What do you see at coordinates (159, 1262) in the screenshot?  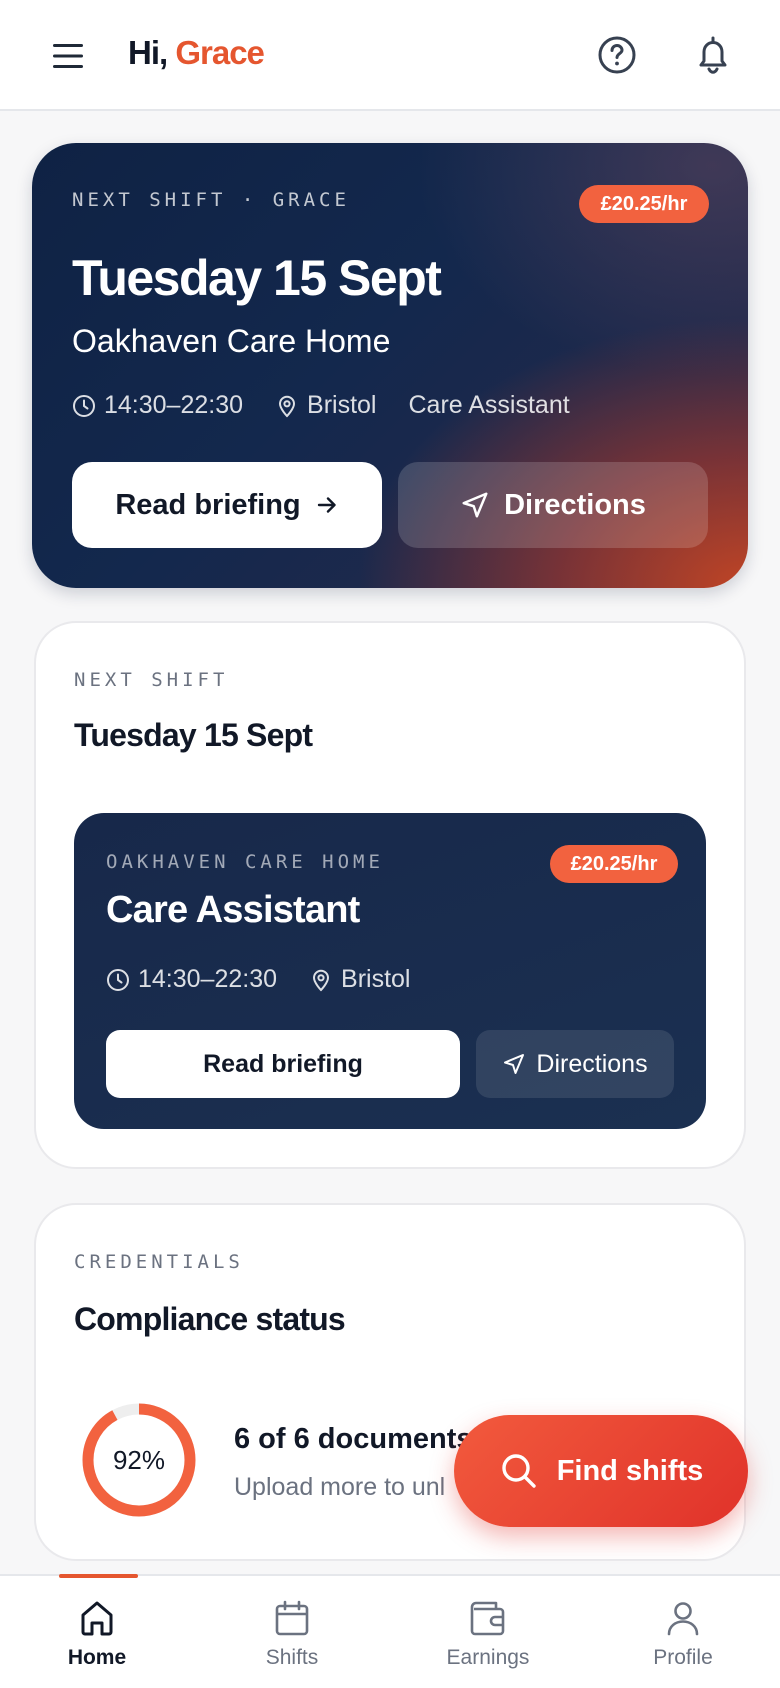 I see `credentials-eyebrow: CREDENTIALS` at bounding box center [159, 1262].